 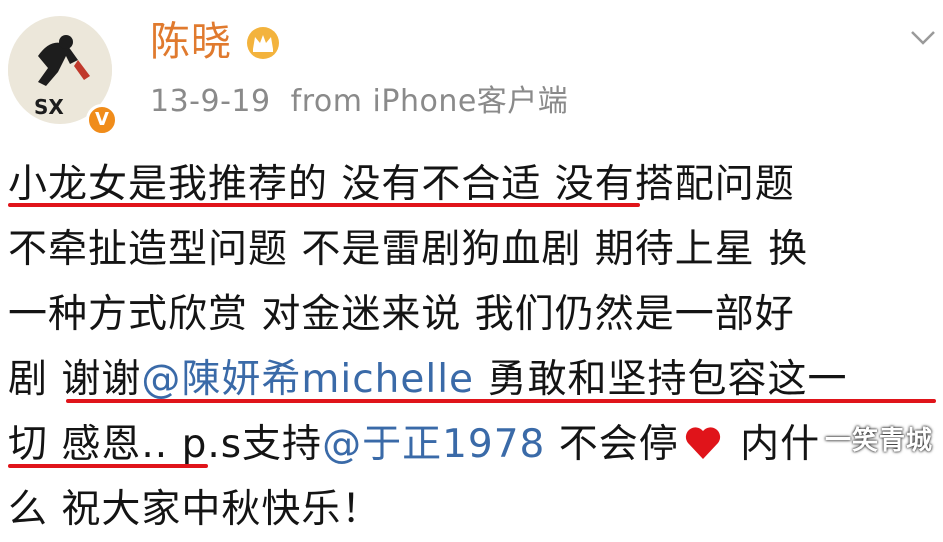 What do you see at coordinates (408, 249) in the screenshot?
I see `post-text-segment: 不牵扯造型问题 不是雷剧狗血剧 期待上星 换` at bounding box center [408, 249].